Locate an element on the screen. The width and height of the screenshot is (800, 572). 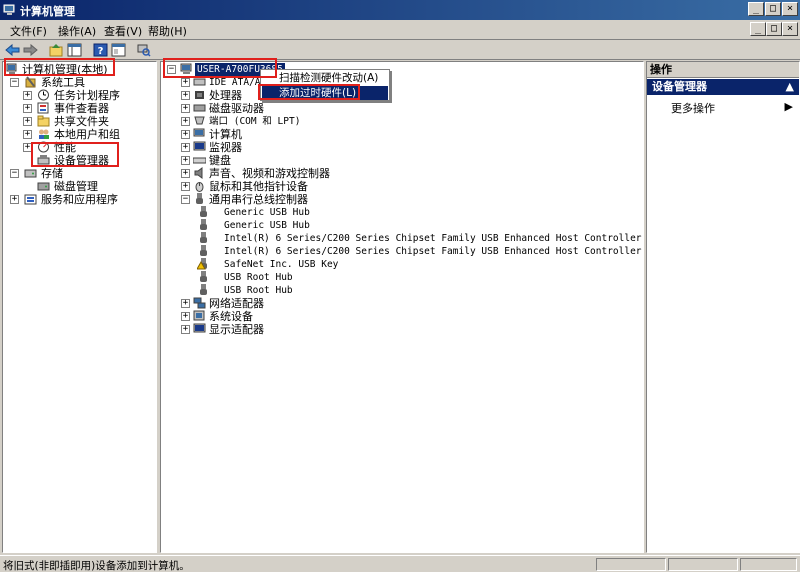
help-icon: ? is located at coordinates (100, 50).